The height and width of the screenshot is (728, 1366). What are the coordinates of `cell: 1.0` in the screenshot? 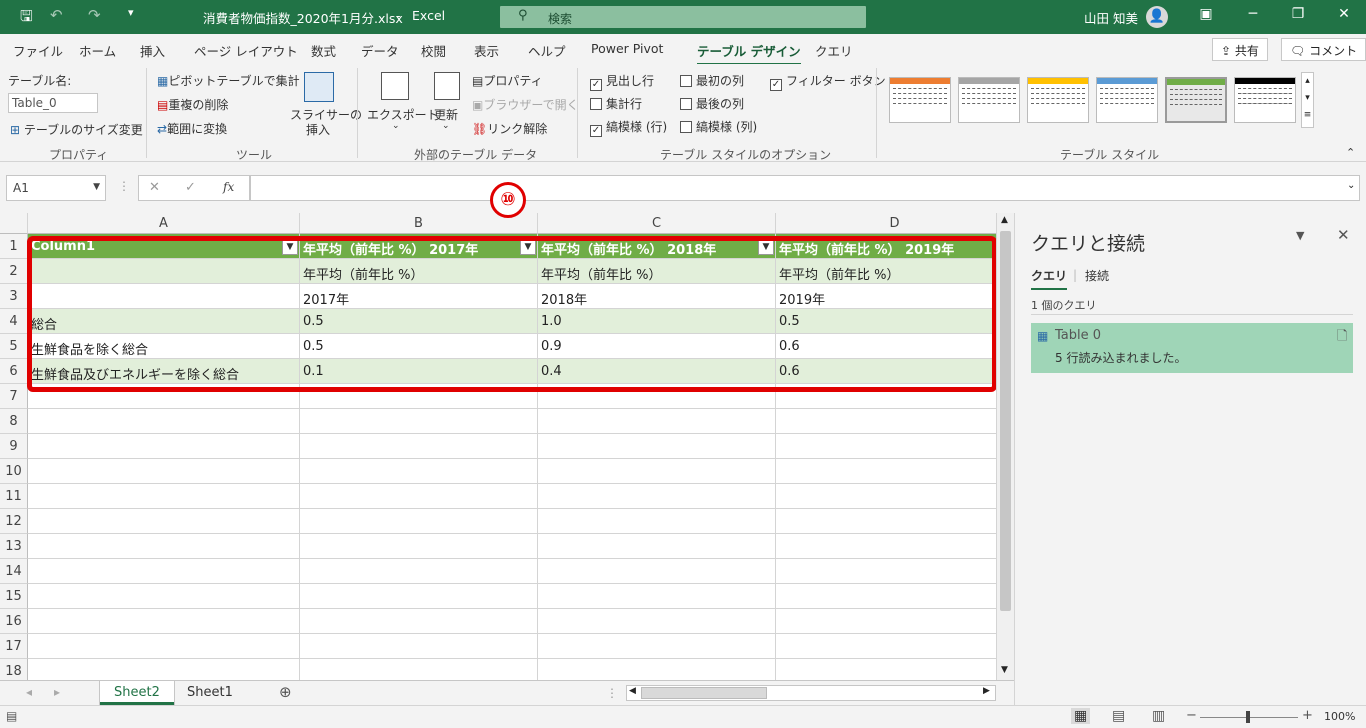 It's located at (657, 321).